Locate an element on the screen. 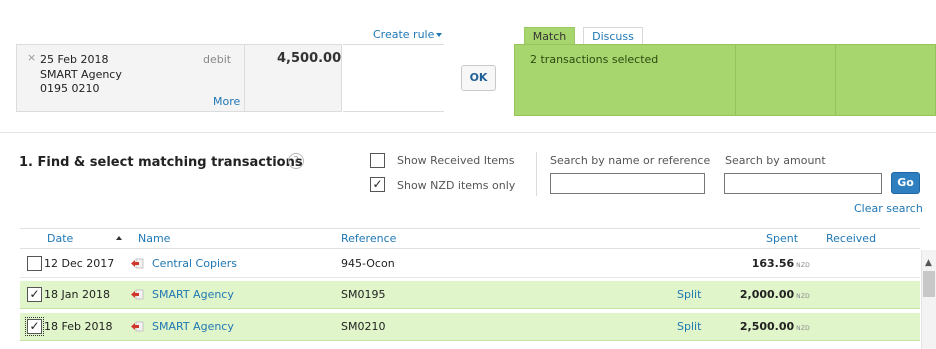 The image size is (936, 349). statement-date: 25 Feb 2018 is located at coordinates (74, 59).